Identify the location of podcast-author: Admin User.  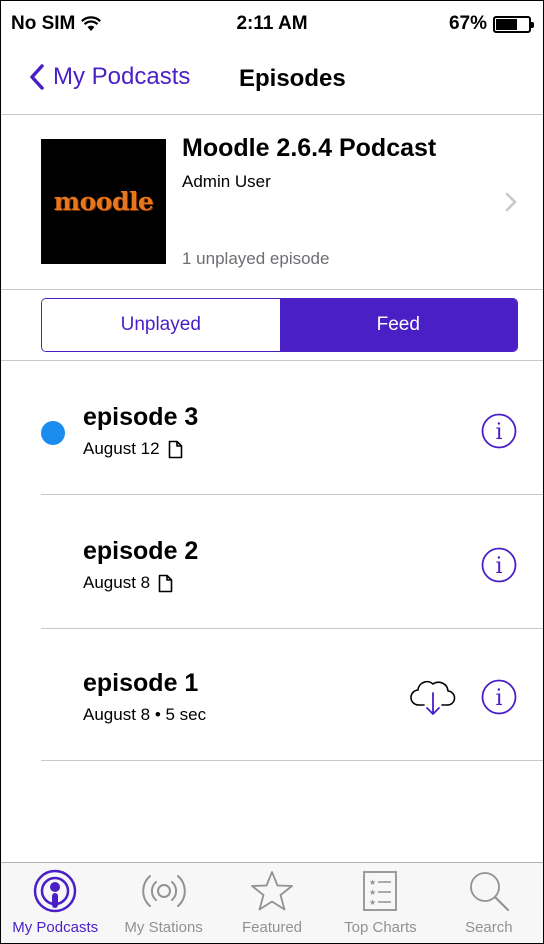
(226, 181).